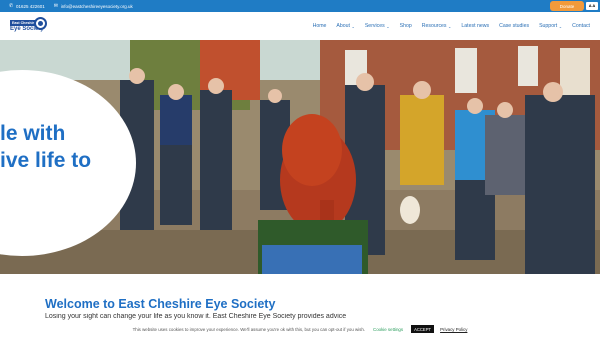 The width and height of the screenshot is (600, 338). I want to click on hero-heading: le with ive life to, so click(45, 147).